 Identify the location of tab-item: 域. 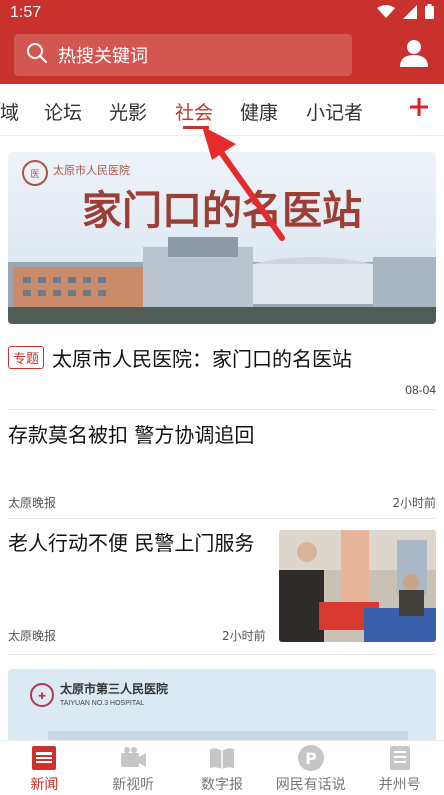
(9, 111).